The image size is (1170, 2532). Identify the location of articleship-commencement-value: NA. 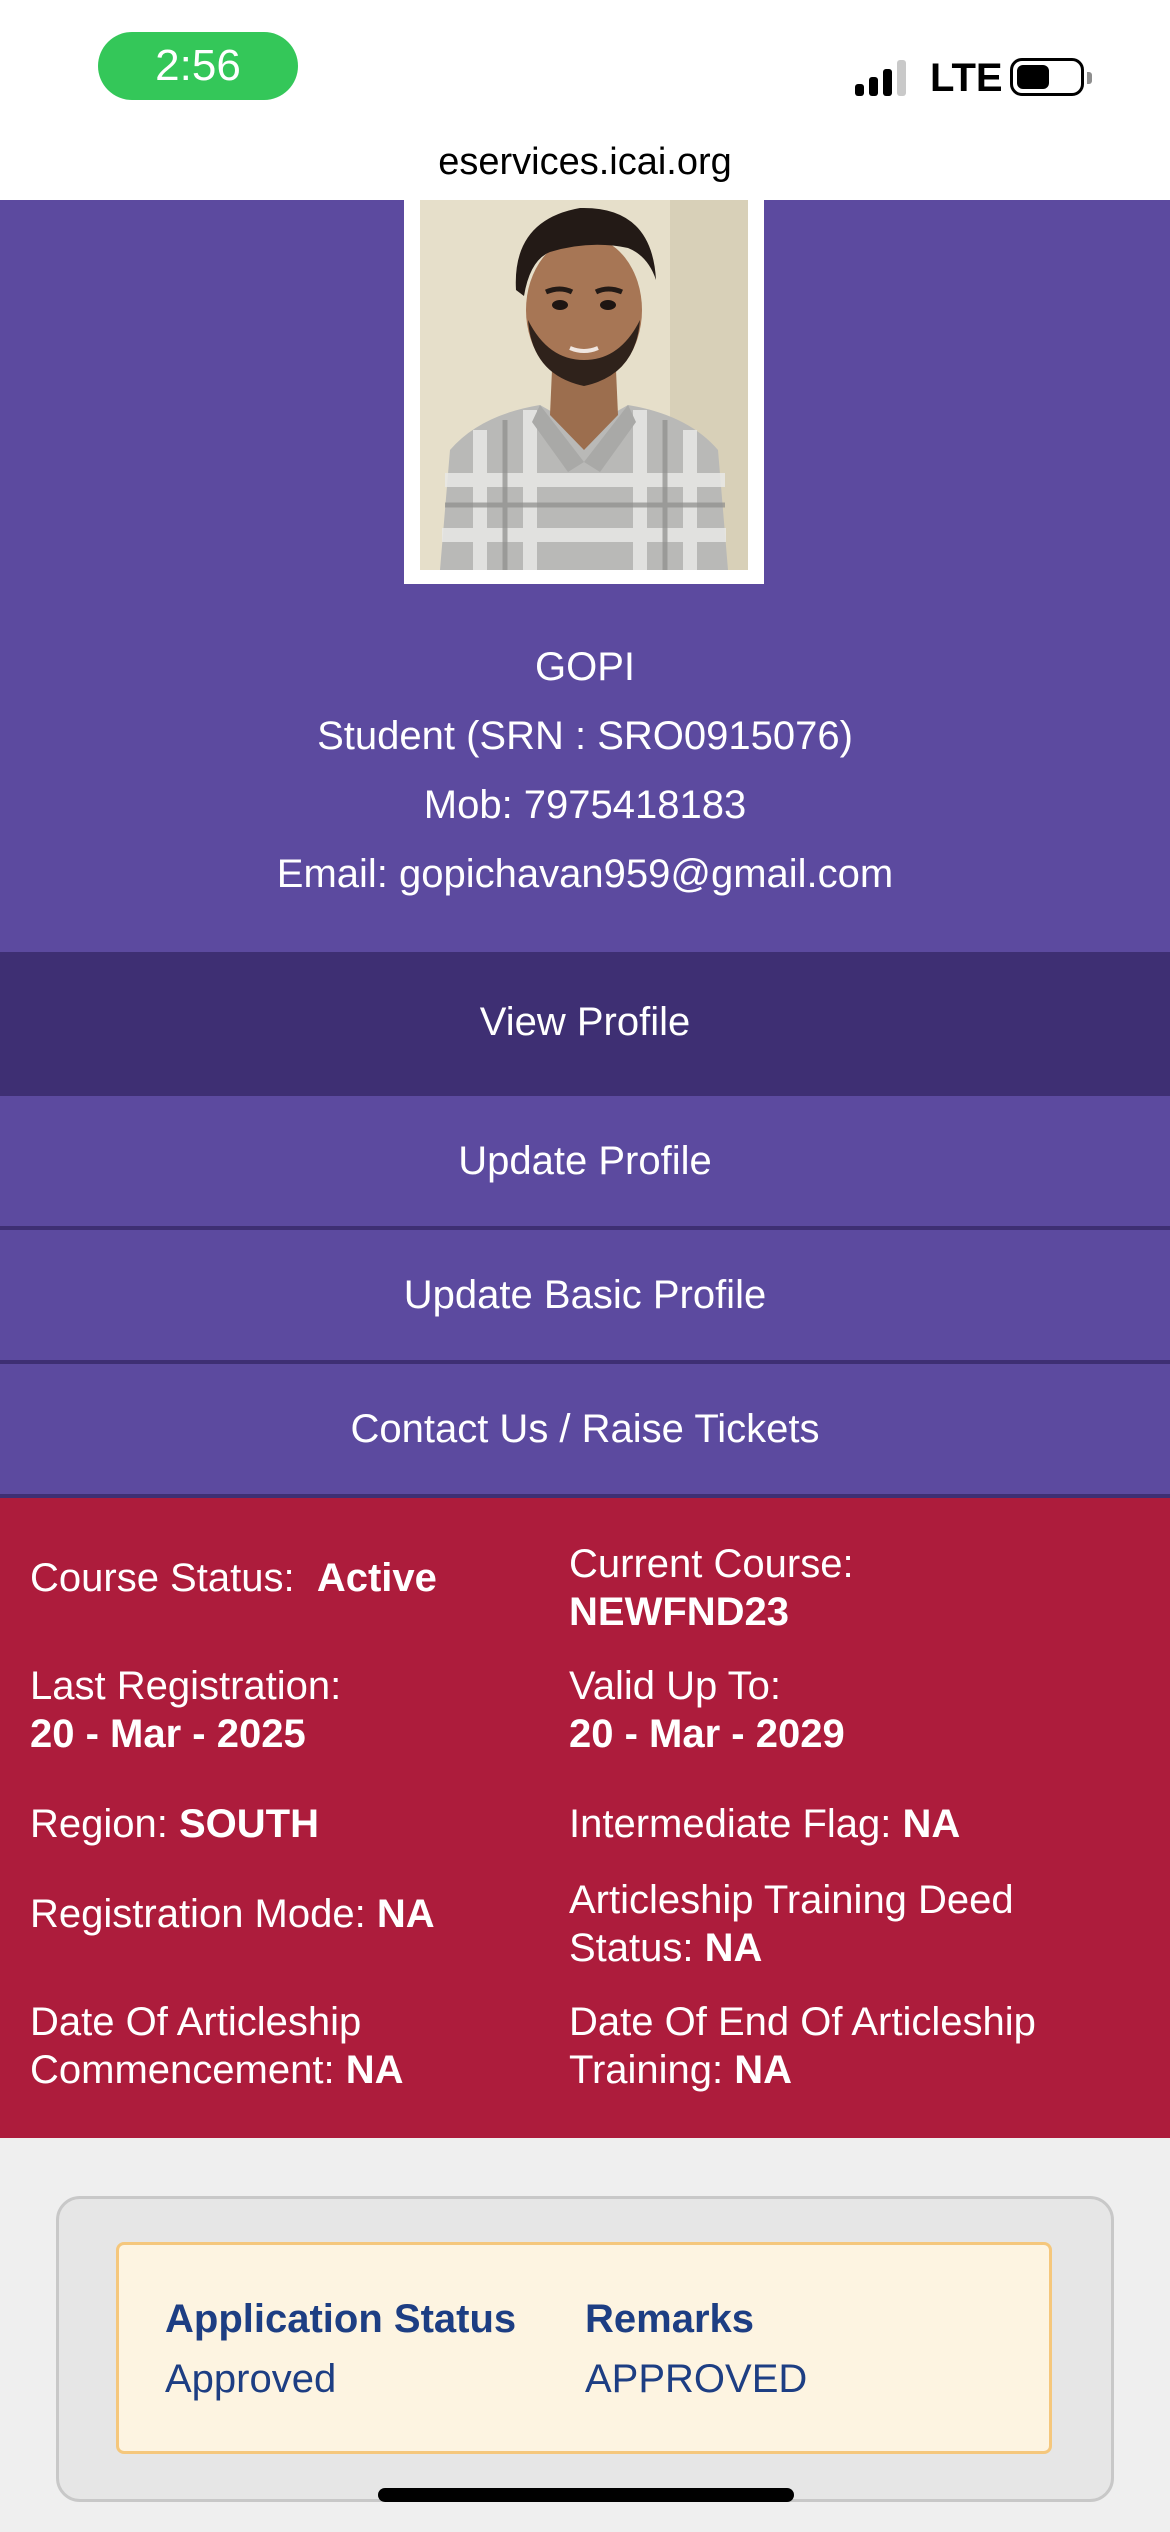
(374, 2070).